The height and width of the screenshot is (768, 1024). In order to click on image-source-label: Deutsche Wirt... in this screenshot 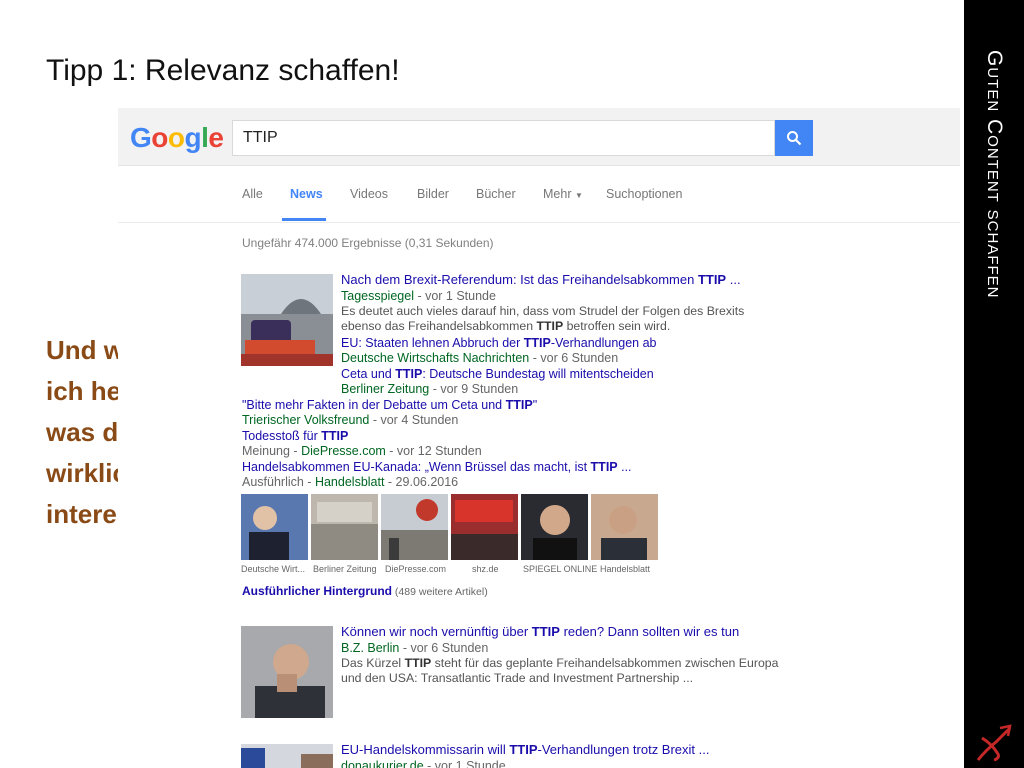, I will do `click(273, 569)`.